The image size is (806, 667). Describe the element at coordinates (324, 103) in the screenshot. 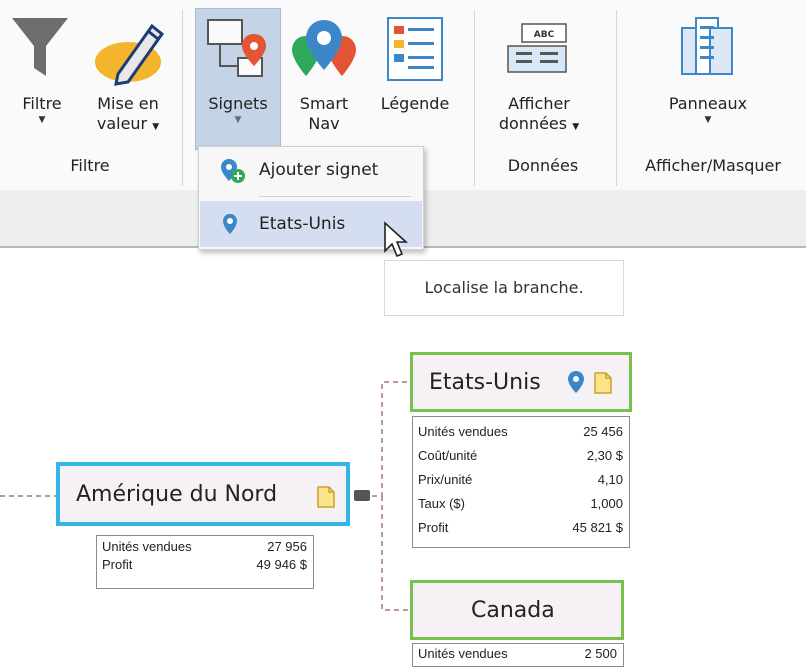

I see `smart-nav-label-line1: Smart` at that location.